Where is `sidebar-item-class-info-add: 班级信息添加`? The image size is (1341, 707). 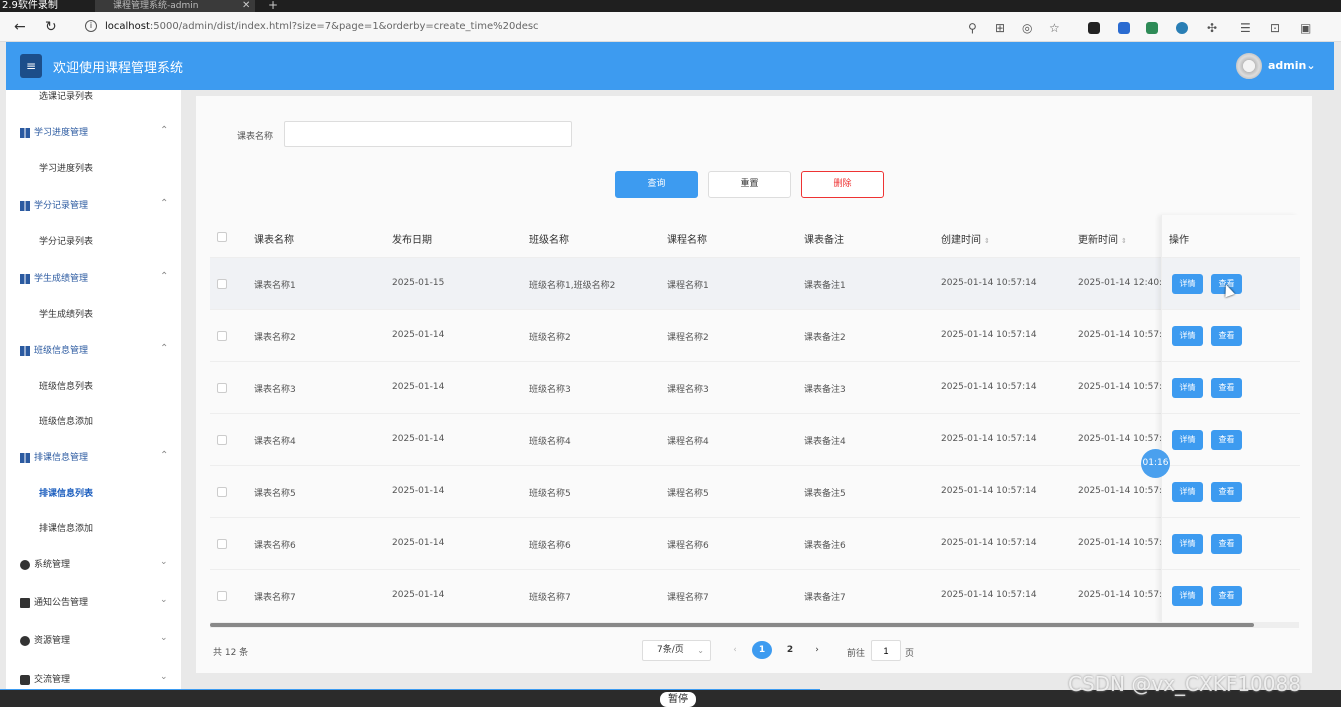
sidebar-item-class-info-add: 班级信息添加 is located at coordinates (66, 420).